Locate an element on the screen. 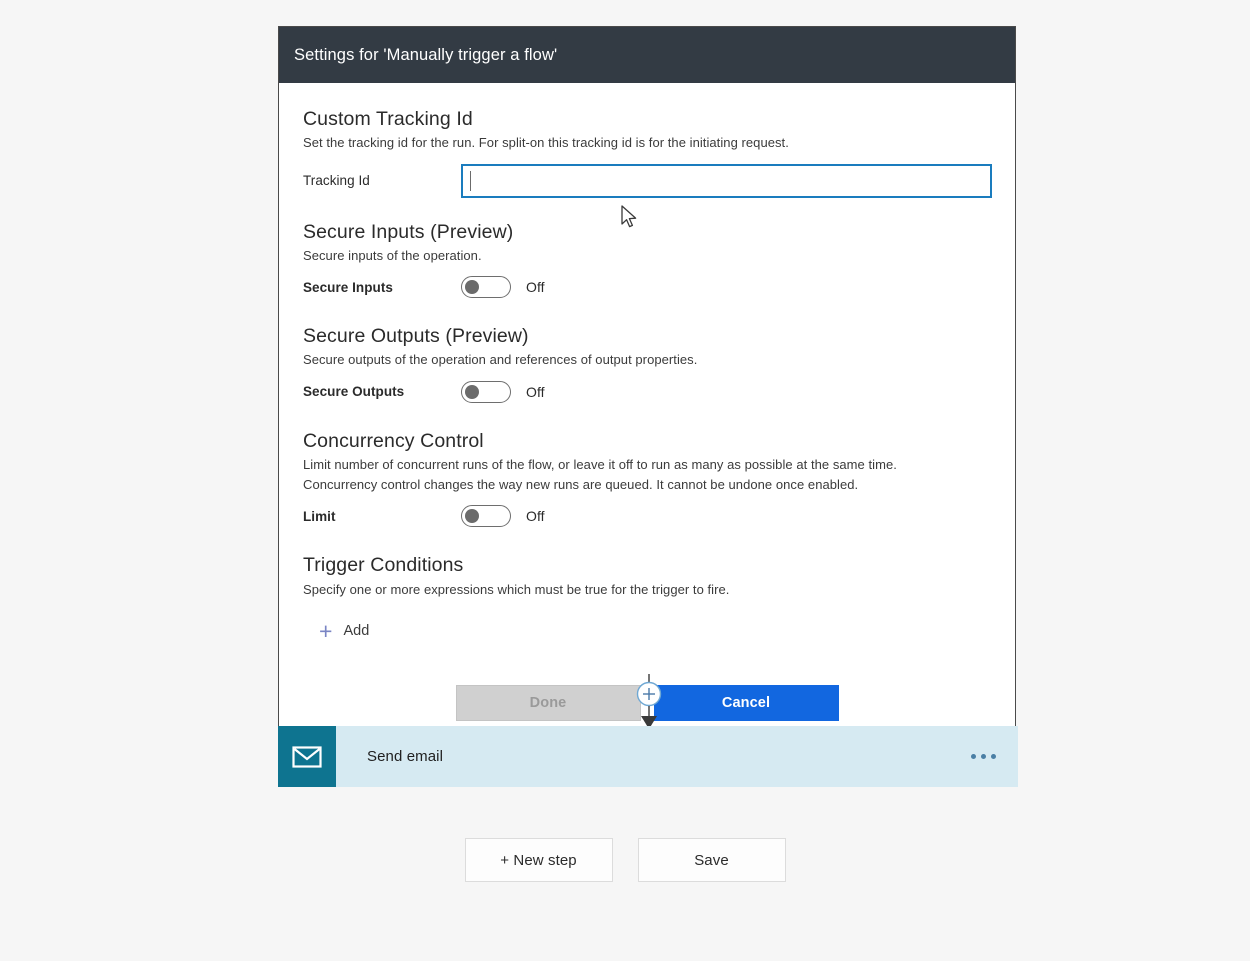  add-label: Add is located at coordinates (356, 631).